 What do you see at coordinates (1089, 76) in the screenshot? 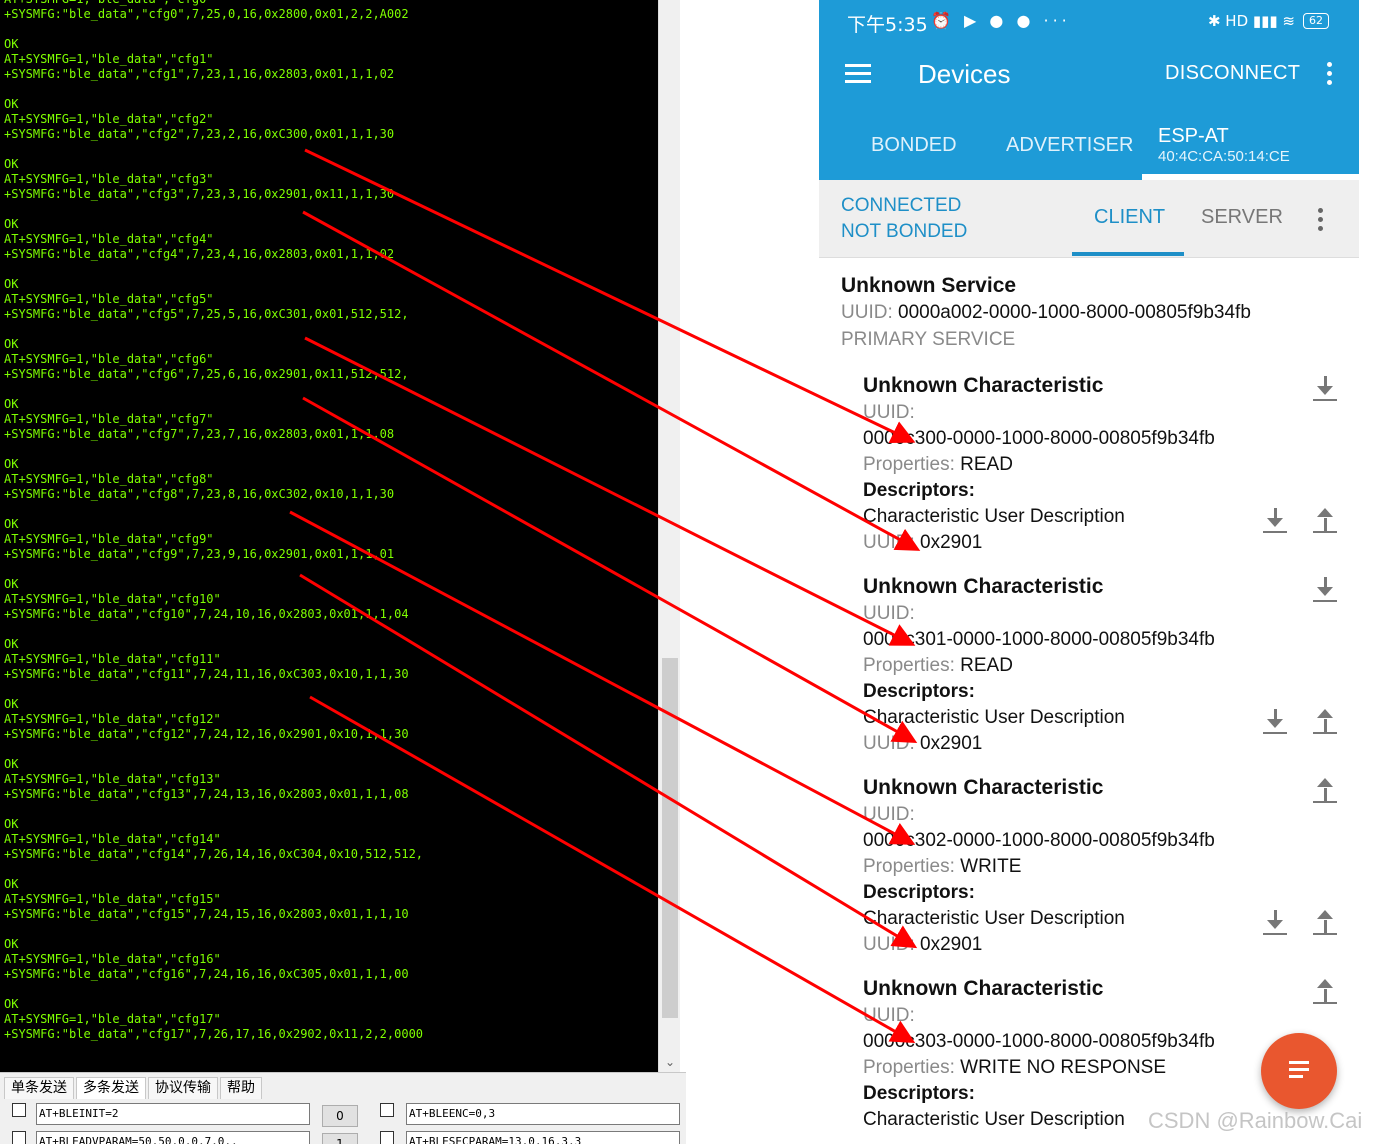
I see `app-bar: Devices DISCONNECT` at bounding box center [1089, 76].